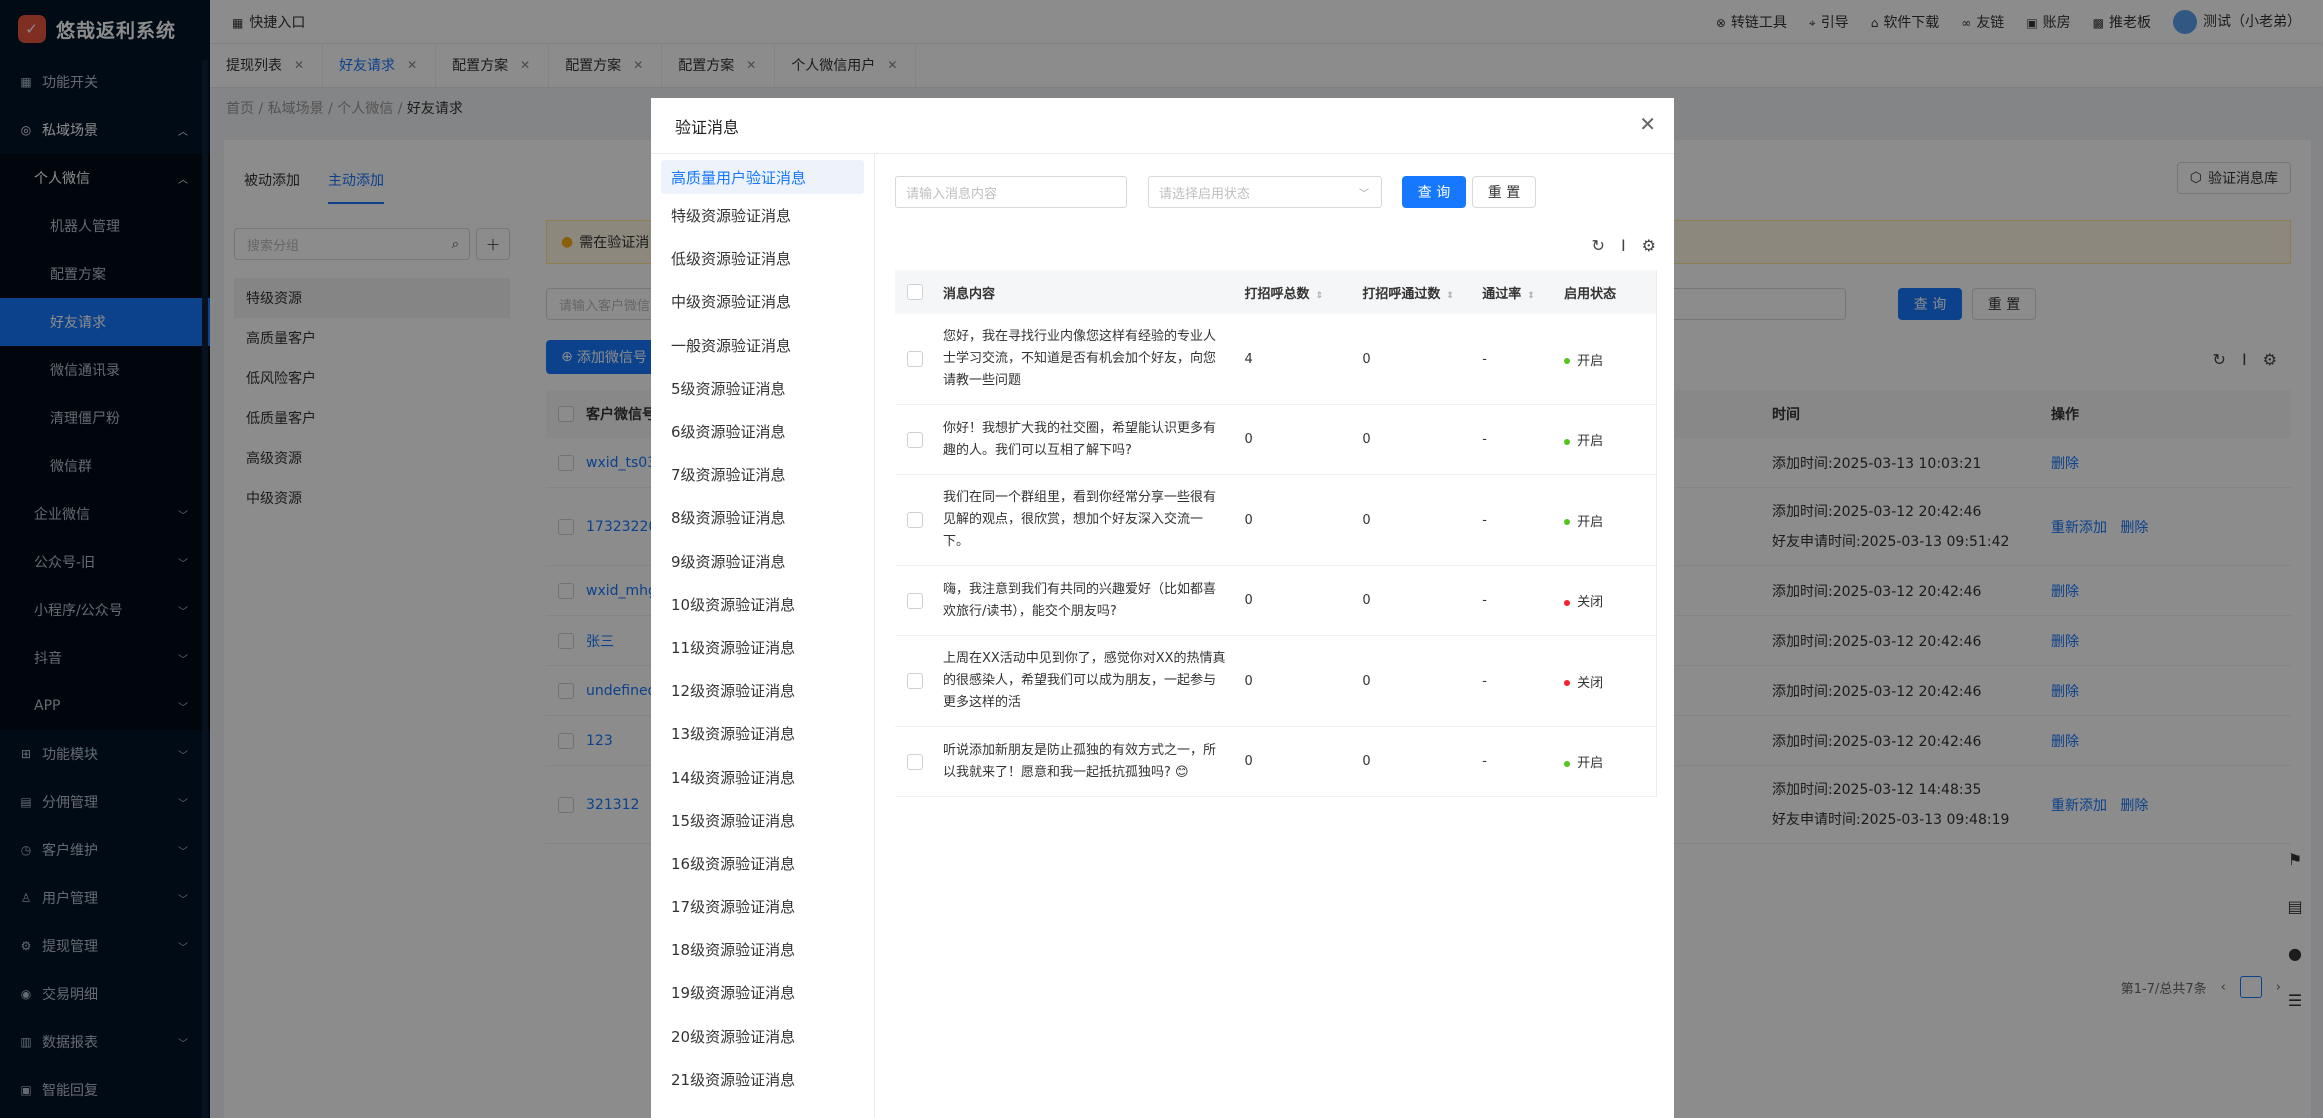  What do you see at coordinates (1598, 245) in the screenshot?
I see `refresh-icon: ↻` at bounding box center [1598, 245].